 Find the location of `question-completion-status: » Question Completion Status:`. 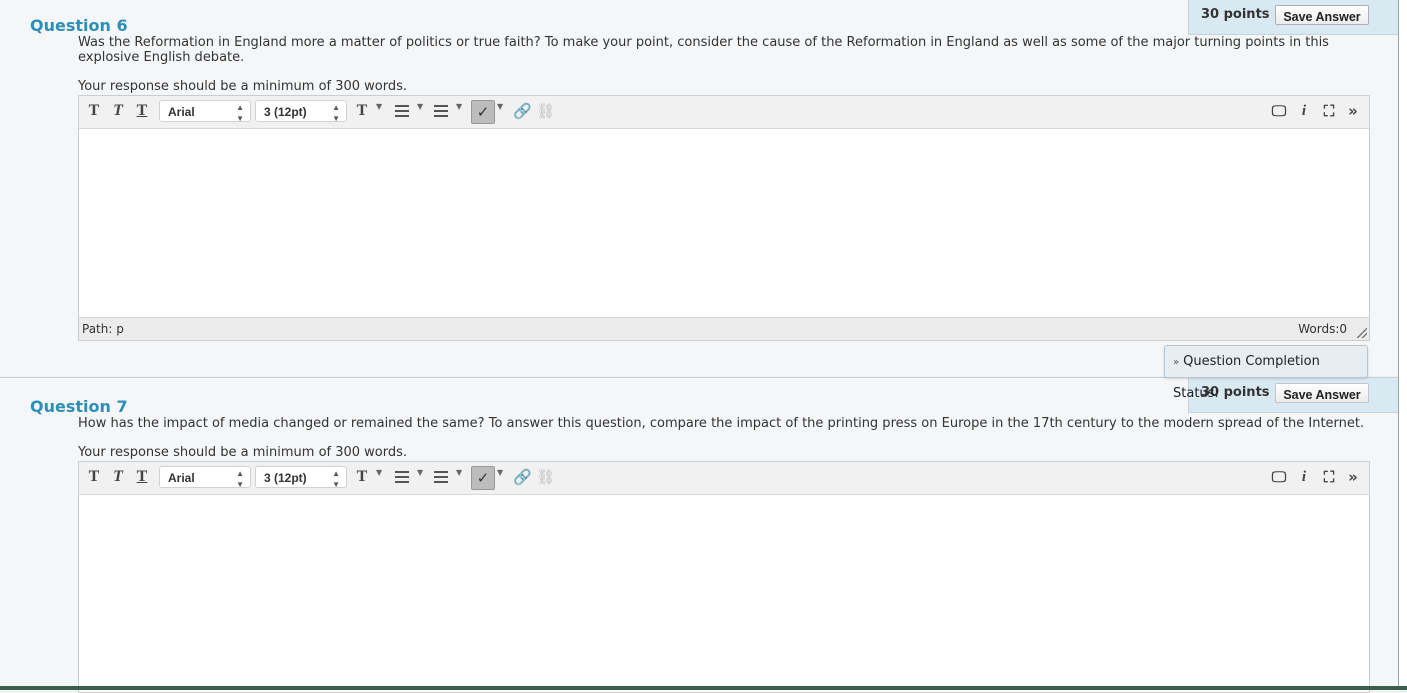

question-completion-status: » Question Completion Status: is located at coordinates (1266, 373).